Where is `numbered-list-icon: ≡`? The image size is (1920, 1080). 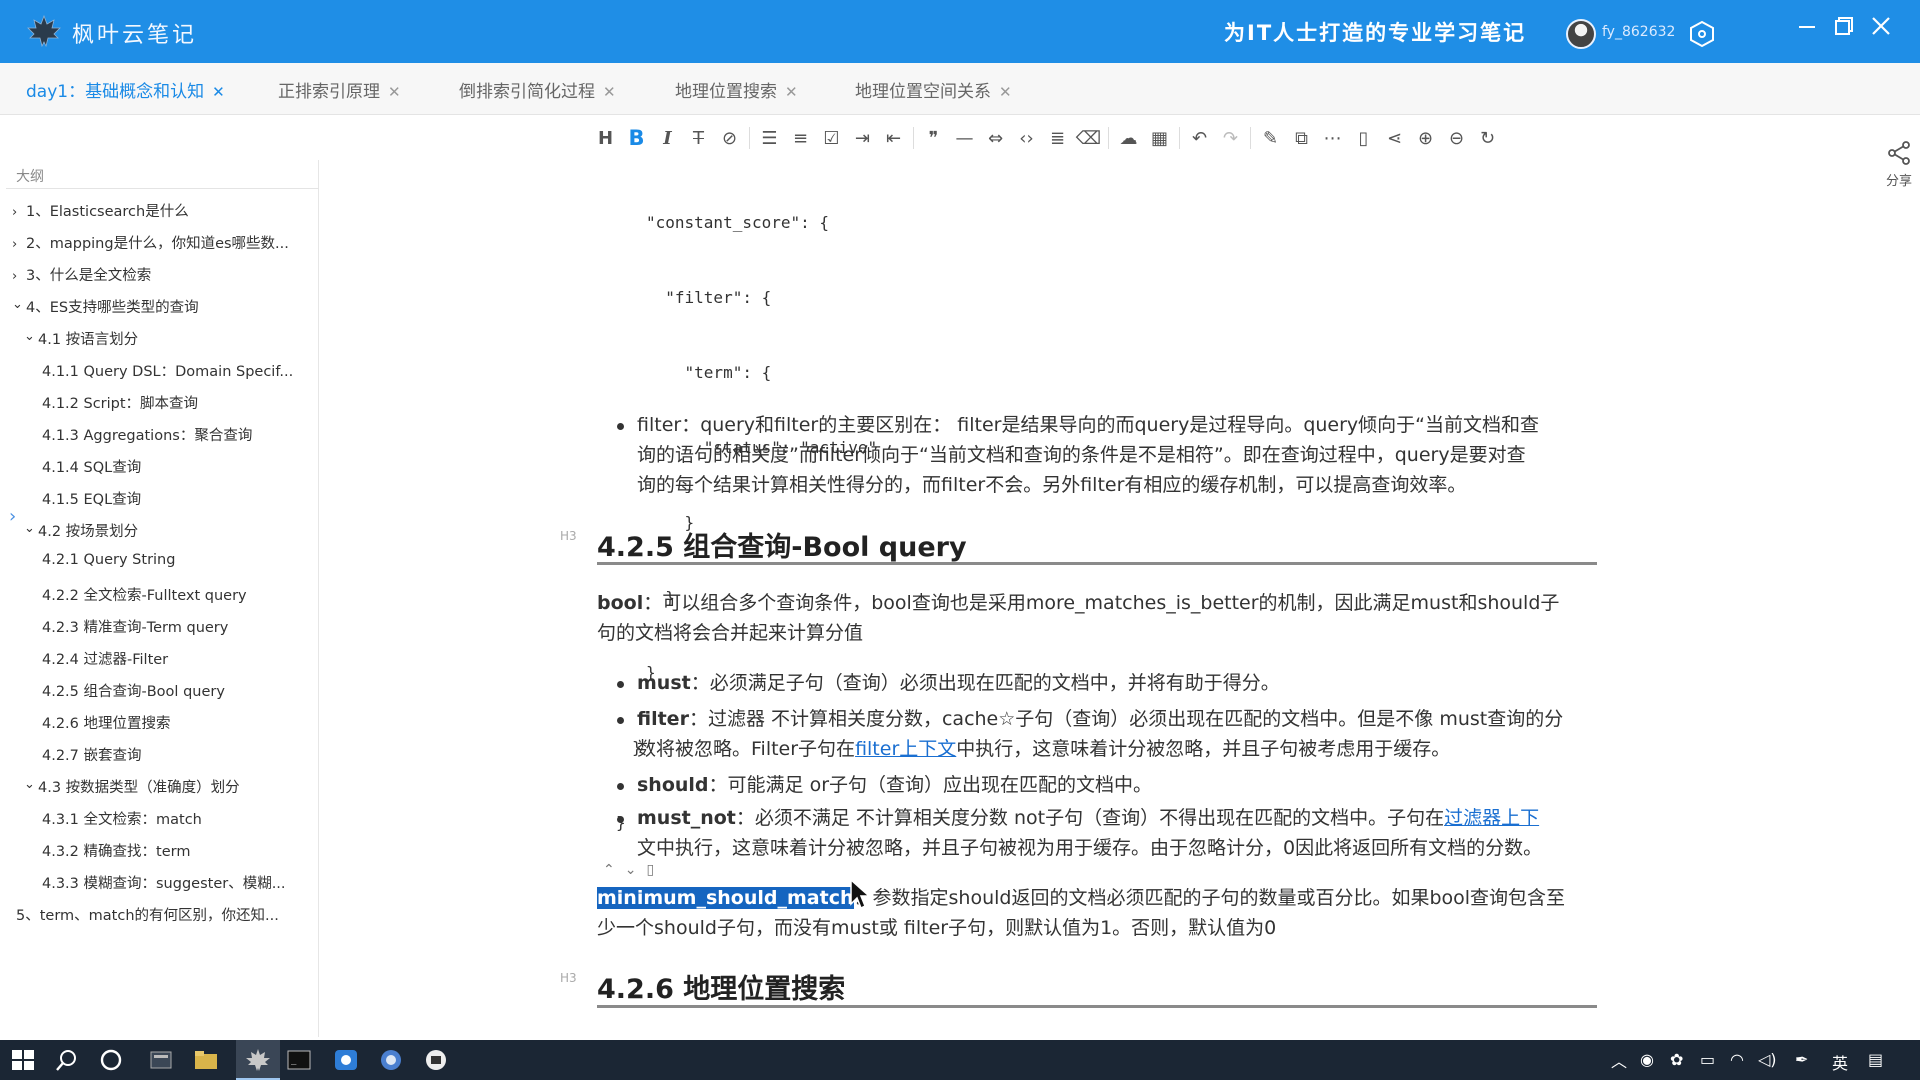
numbered-list-icon: ≡ is located at coordinates (800, 138).